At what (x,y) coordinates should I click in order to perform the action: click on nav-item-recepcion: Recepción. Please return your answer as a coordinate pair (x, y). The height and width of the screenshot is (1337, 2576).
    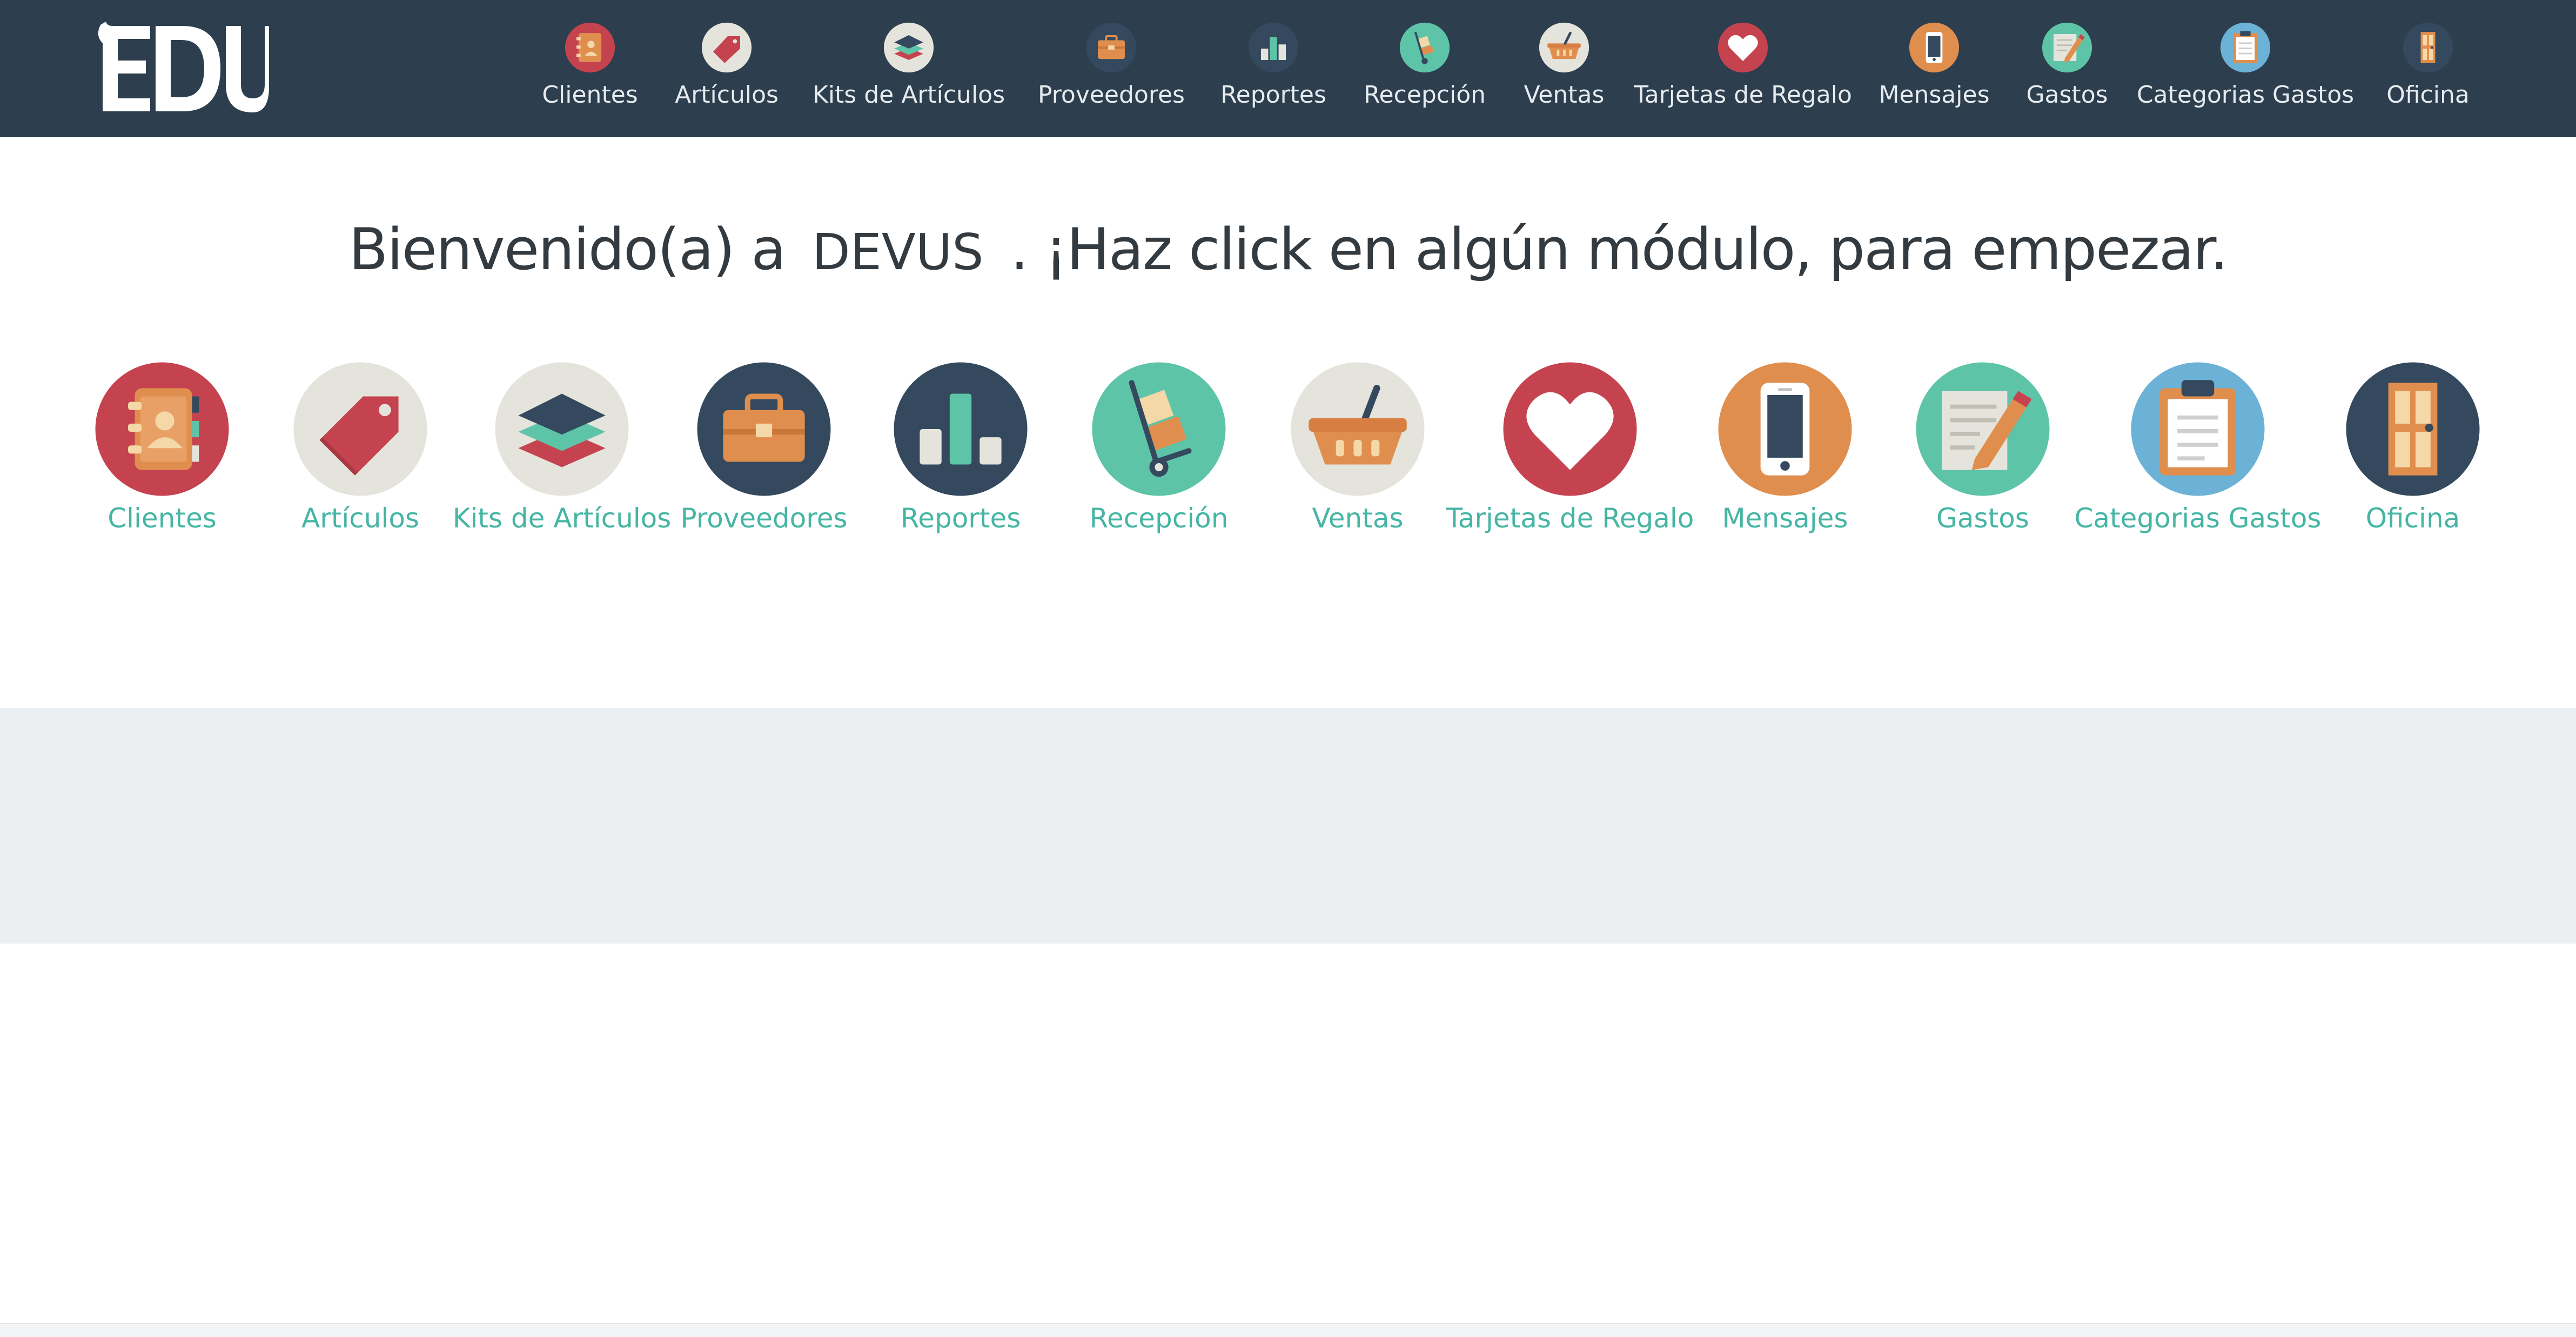
    Looking at the image, I should click on (1425, 68).